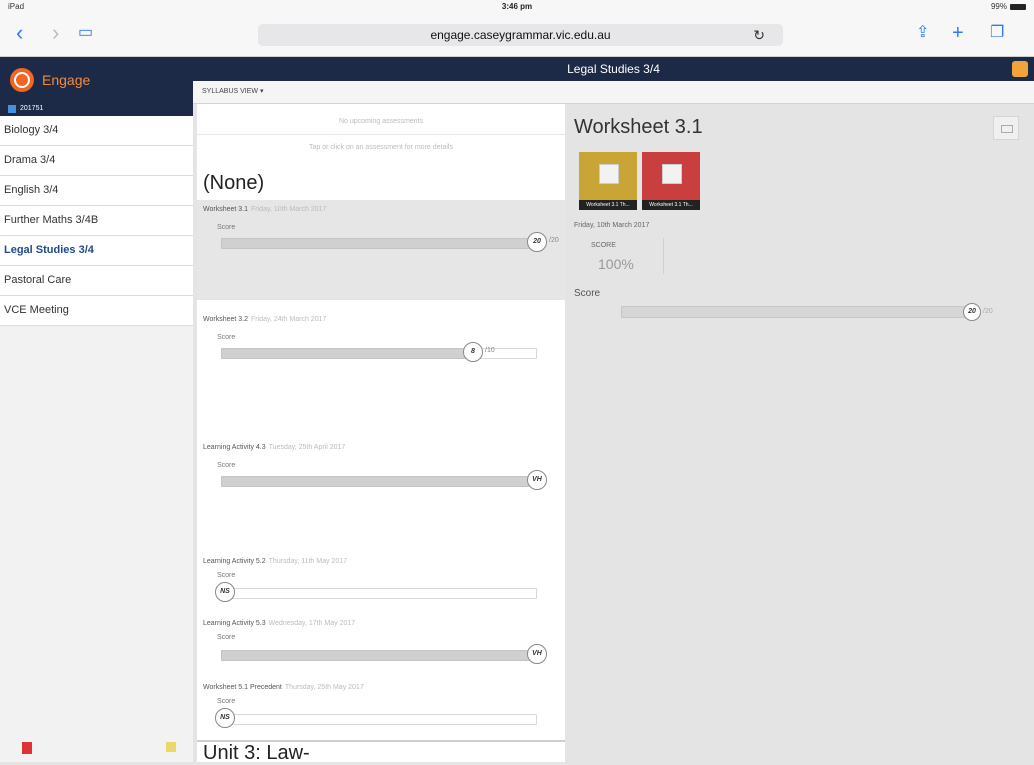 This screenshot has height=765, width=1034. What do you see at coordinates (234, 183) in the screenshot?
I see `section-title: (None)` at bounding box center [234, 183].